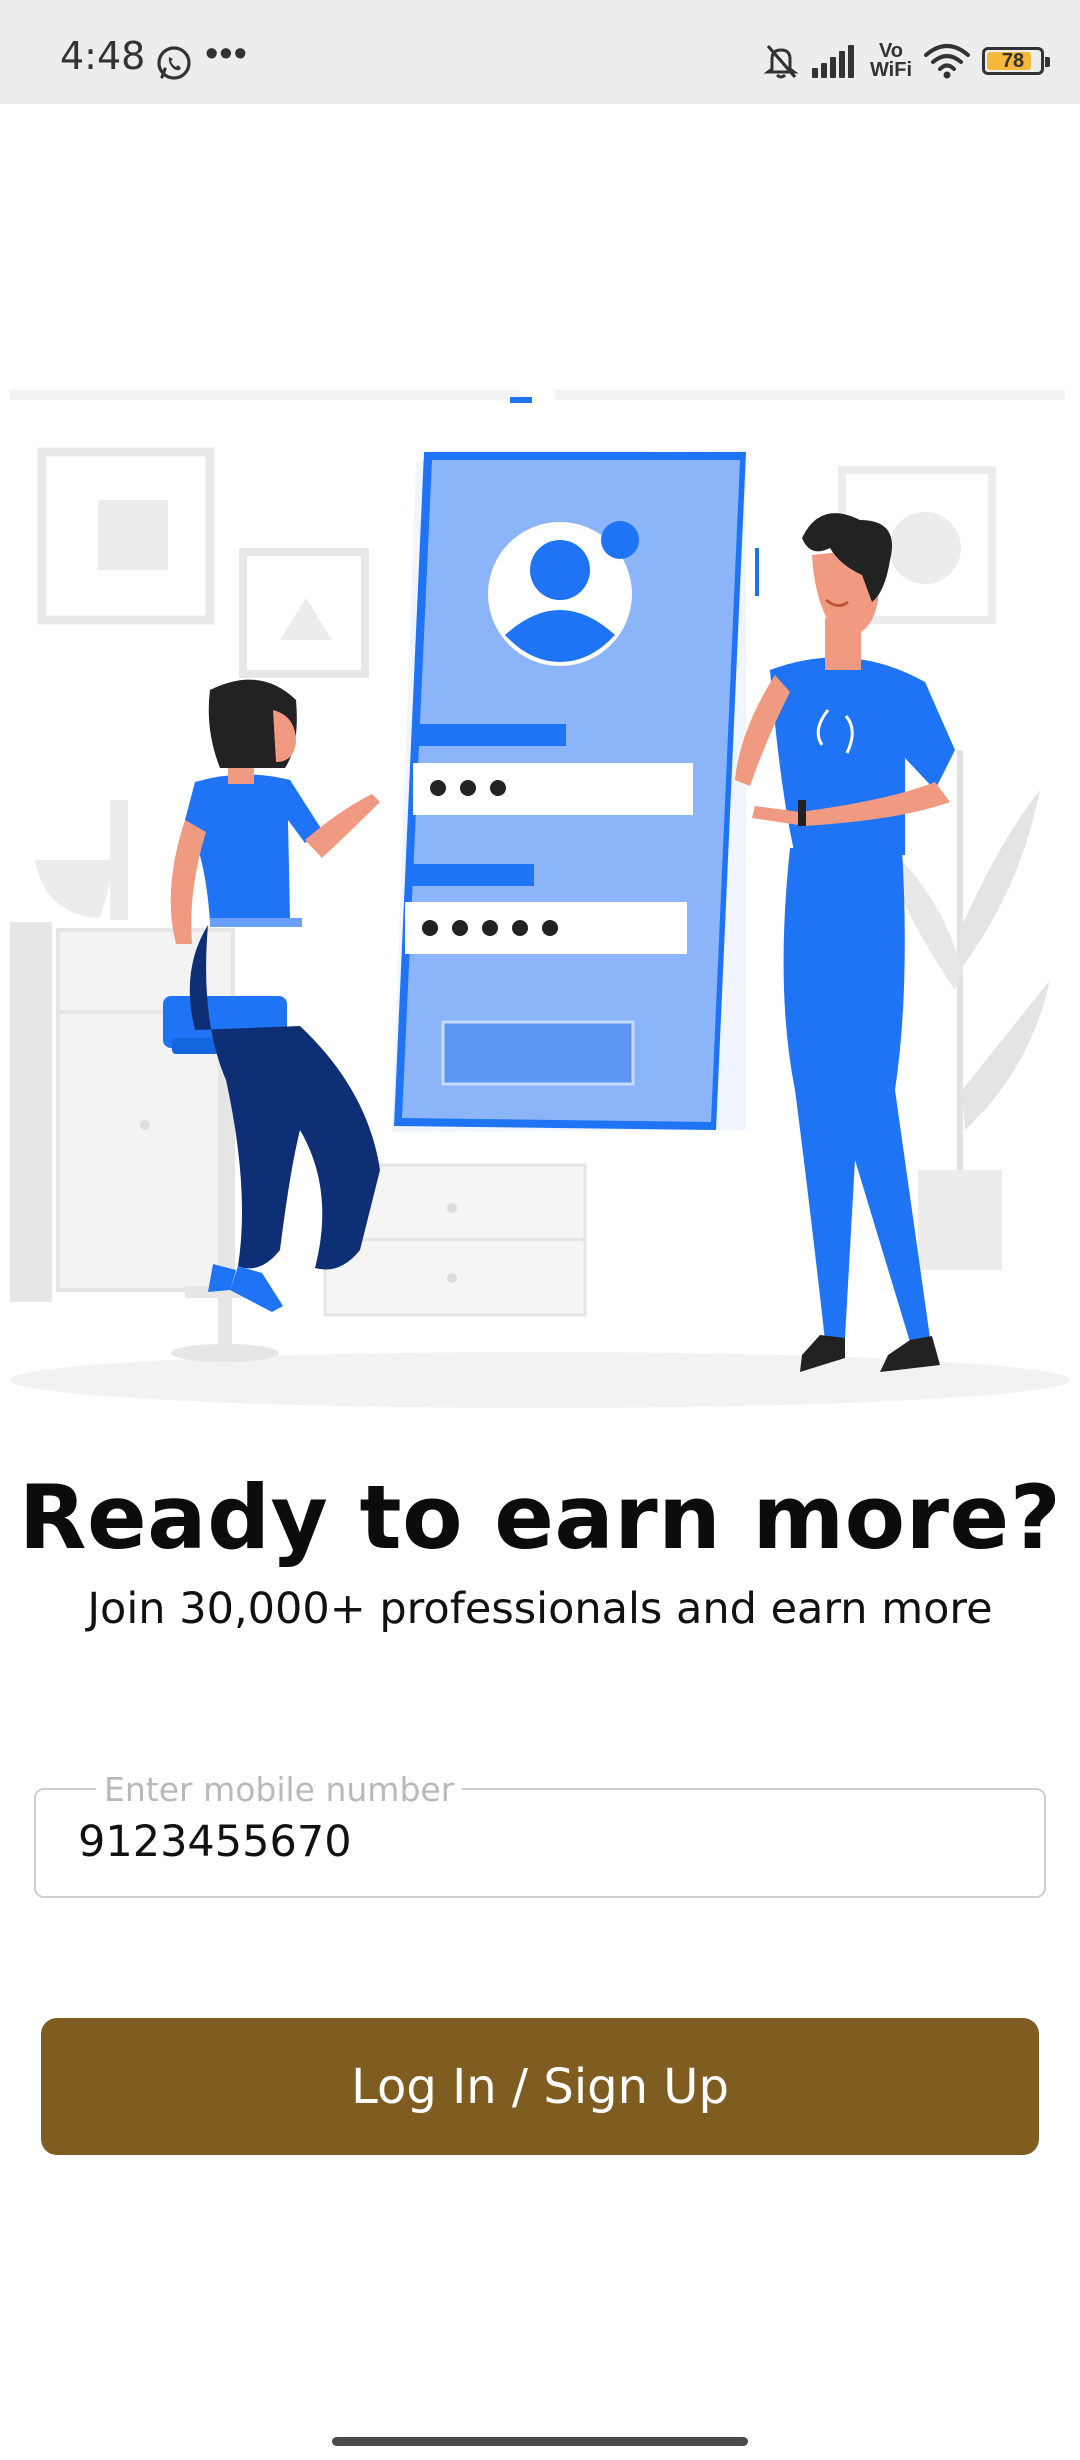 The height and width of the screenshot is (2460, 1080). What do you see at coordinates (890, 60) in the screenshot?
I see `vowifi-icon: Vo WiFi` at bounding box center [890, 60].